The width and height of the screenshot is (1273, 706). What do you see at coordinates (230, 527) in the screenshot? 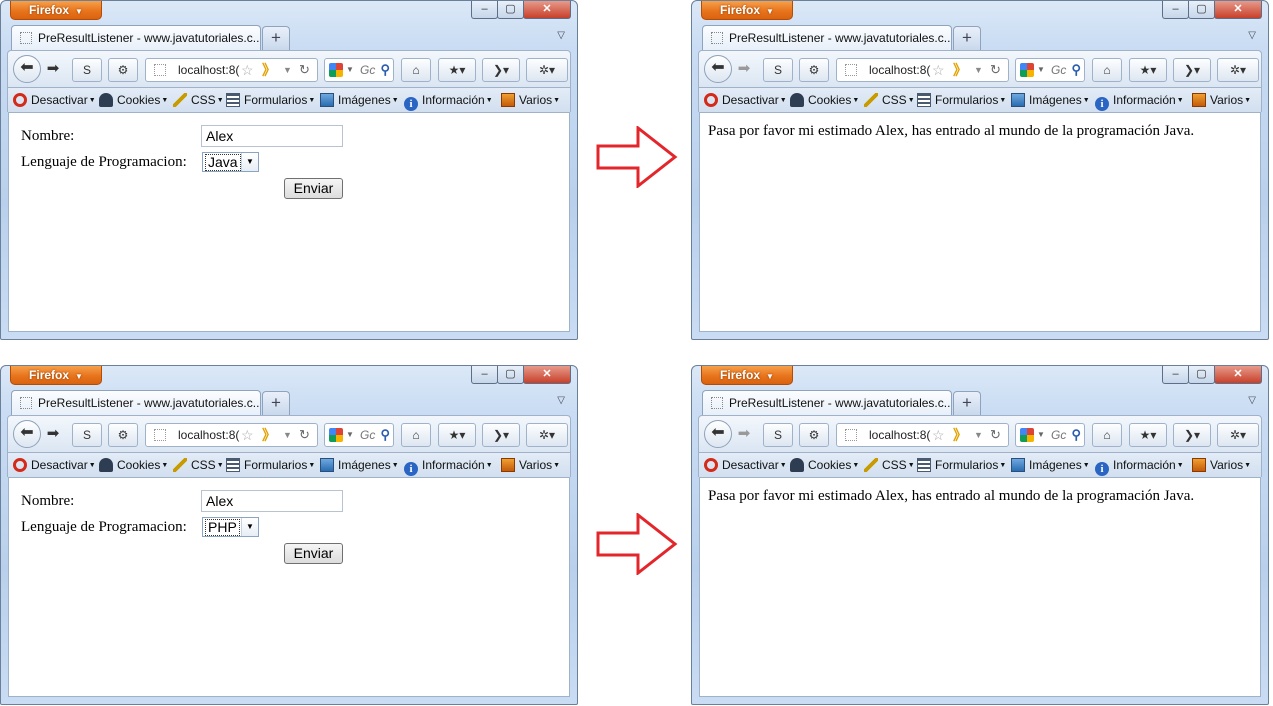
I see `language-select: PHP ▼` at bounding box center [230, 527].